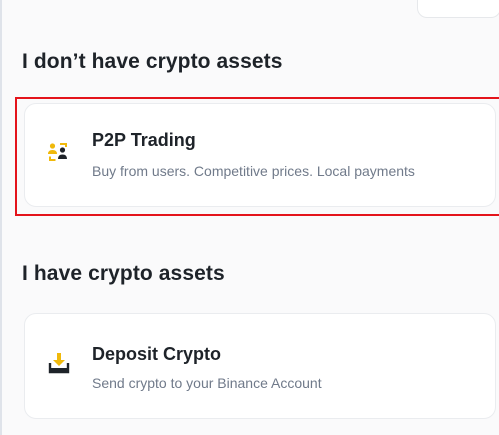 The image size is (499, 435). Describe the element at coordinates (157, 354) in the screenshot. I see `deposit-crypto-title: Deposit Crypto` at that location.